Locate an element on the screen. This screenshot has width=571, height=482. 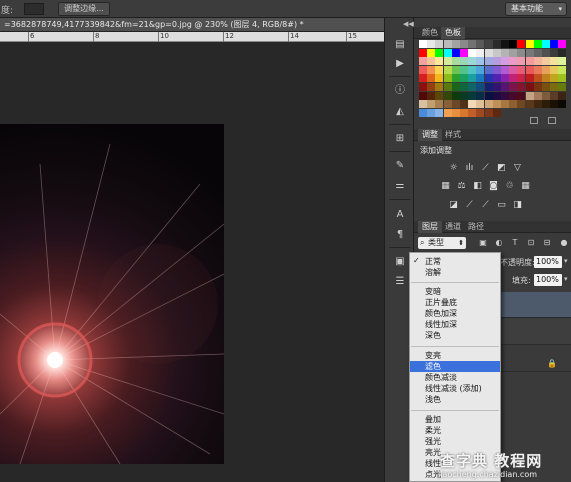
blend-item-dissolve: 溶解 is located at coordinates (455, 272).